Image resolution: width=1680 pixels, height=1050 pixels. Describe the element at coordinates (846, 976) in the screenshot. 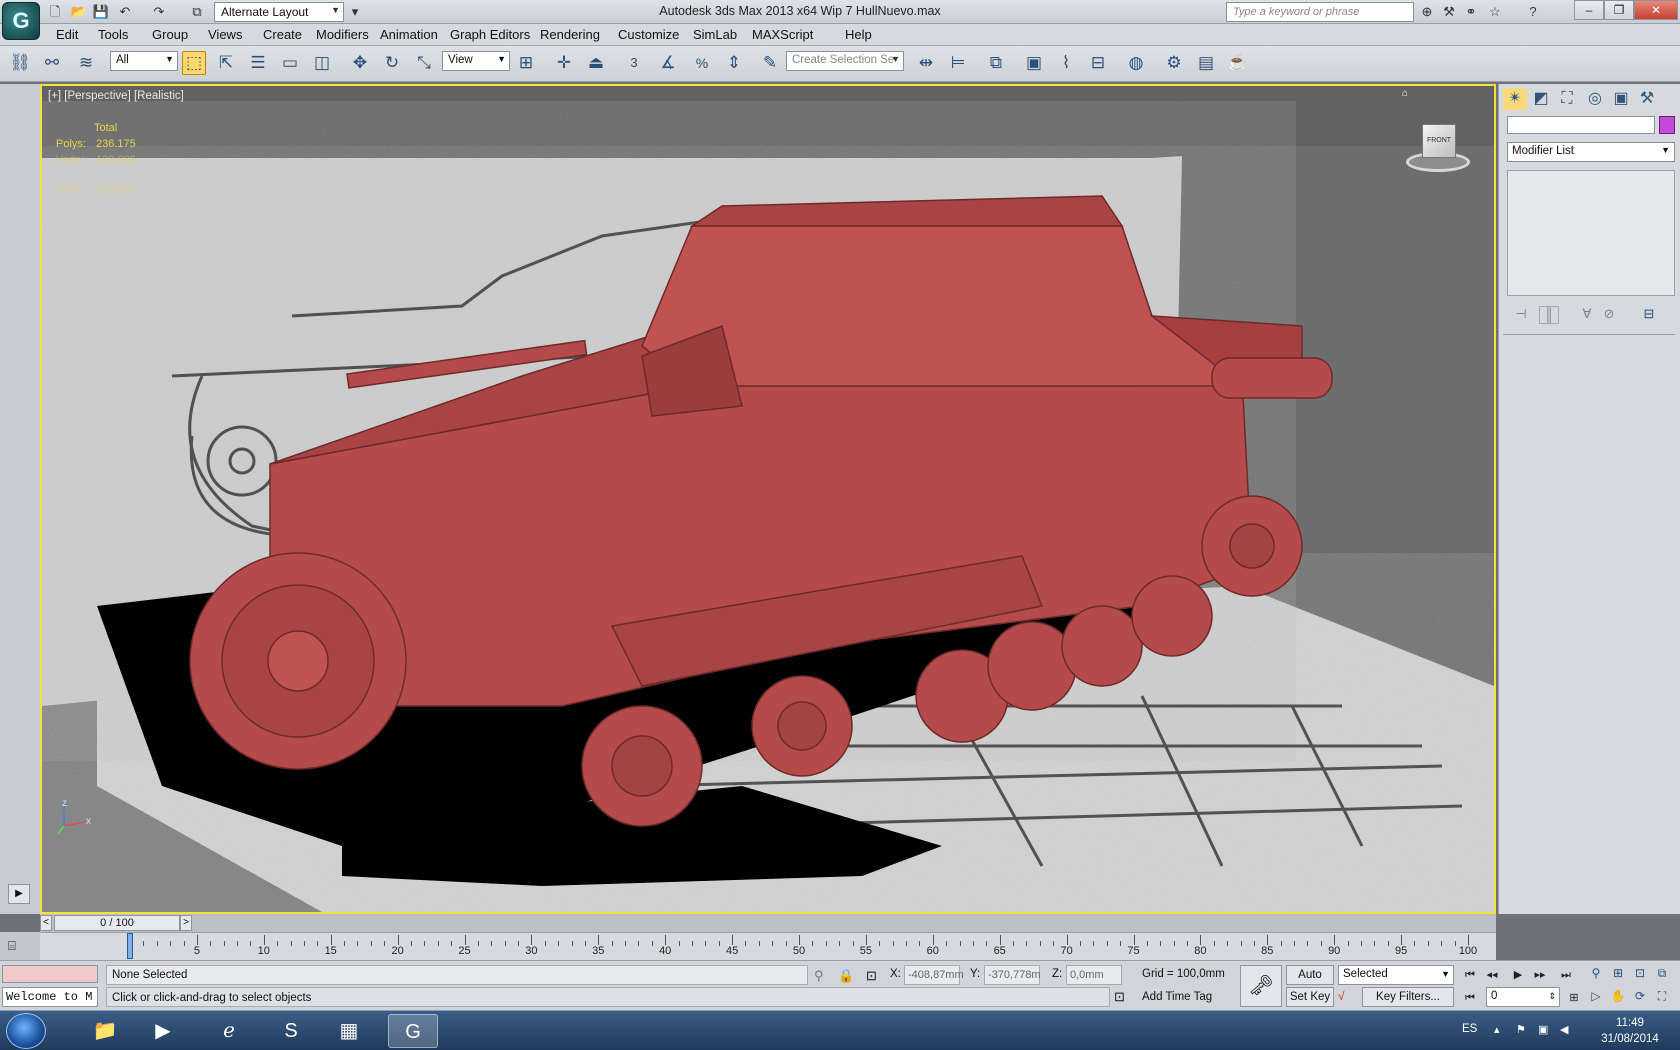

I see `selection-lock-icon: 🔒` at that location.